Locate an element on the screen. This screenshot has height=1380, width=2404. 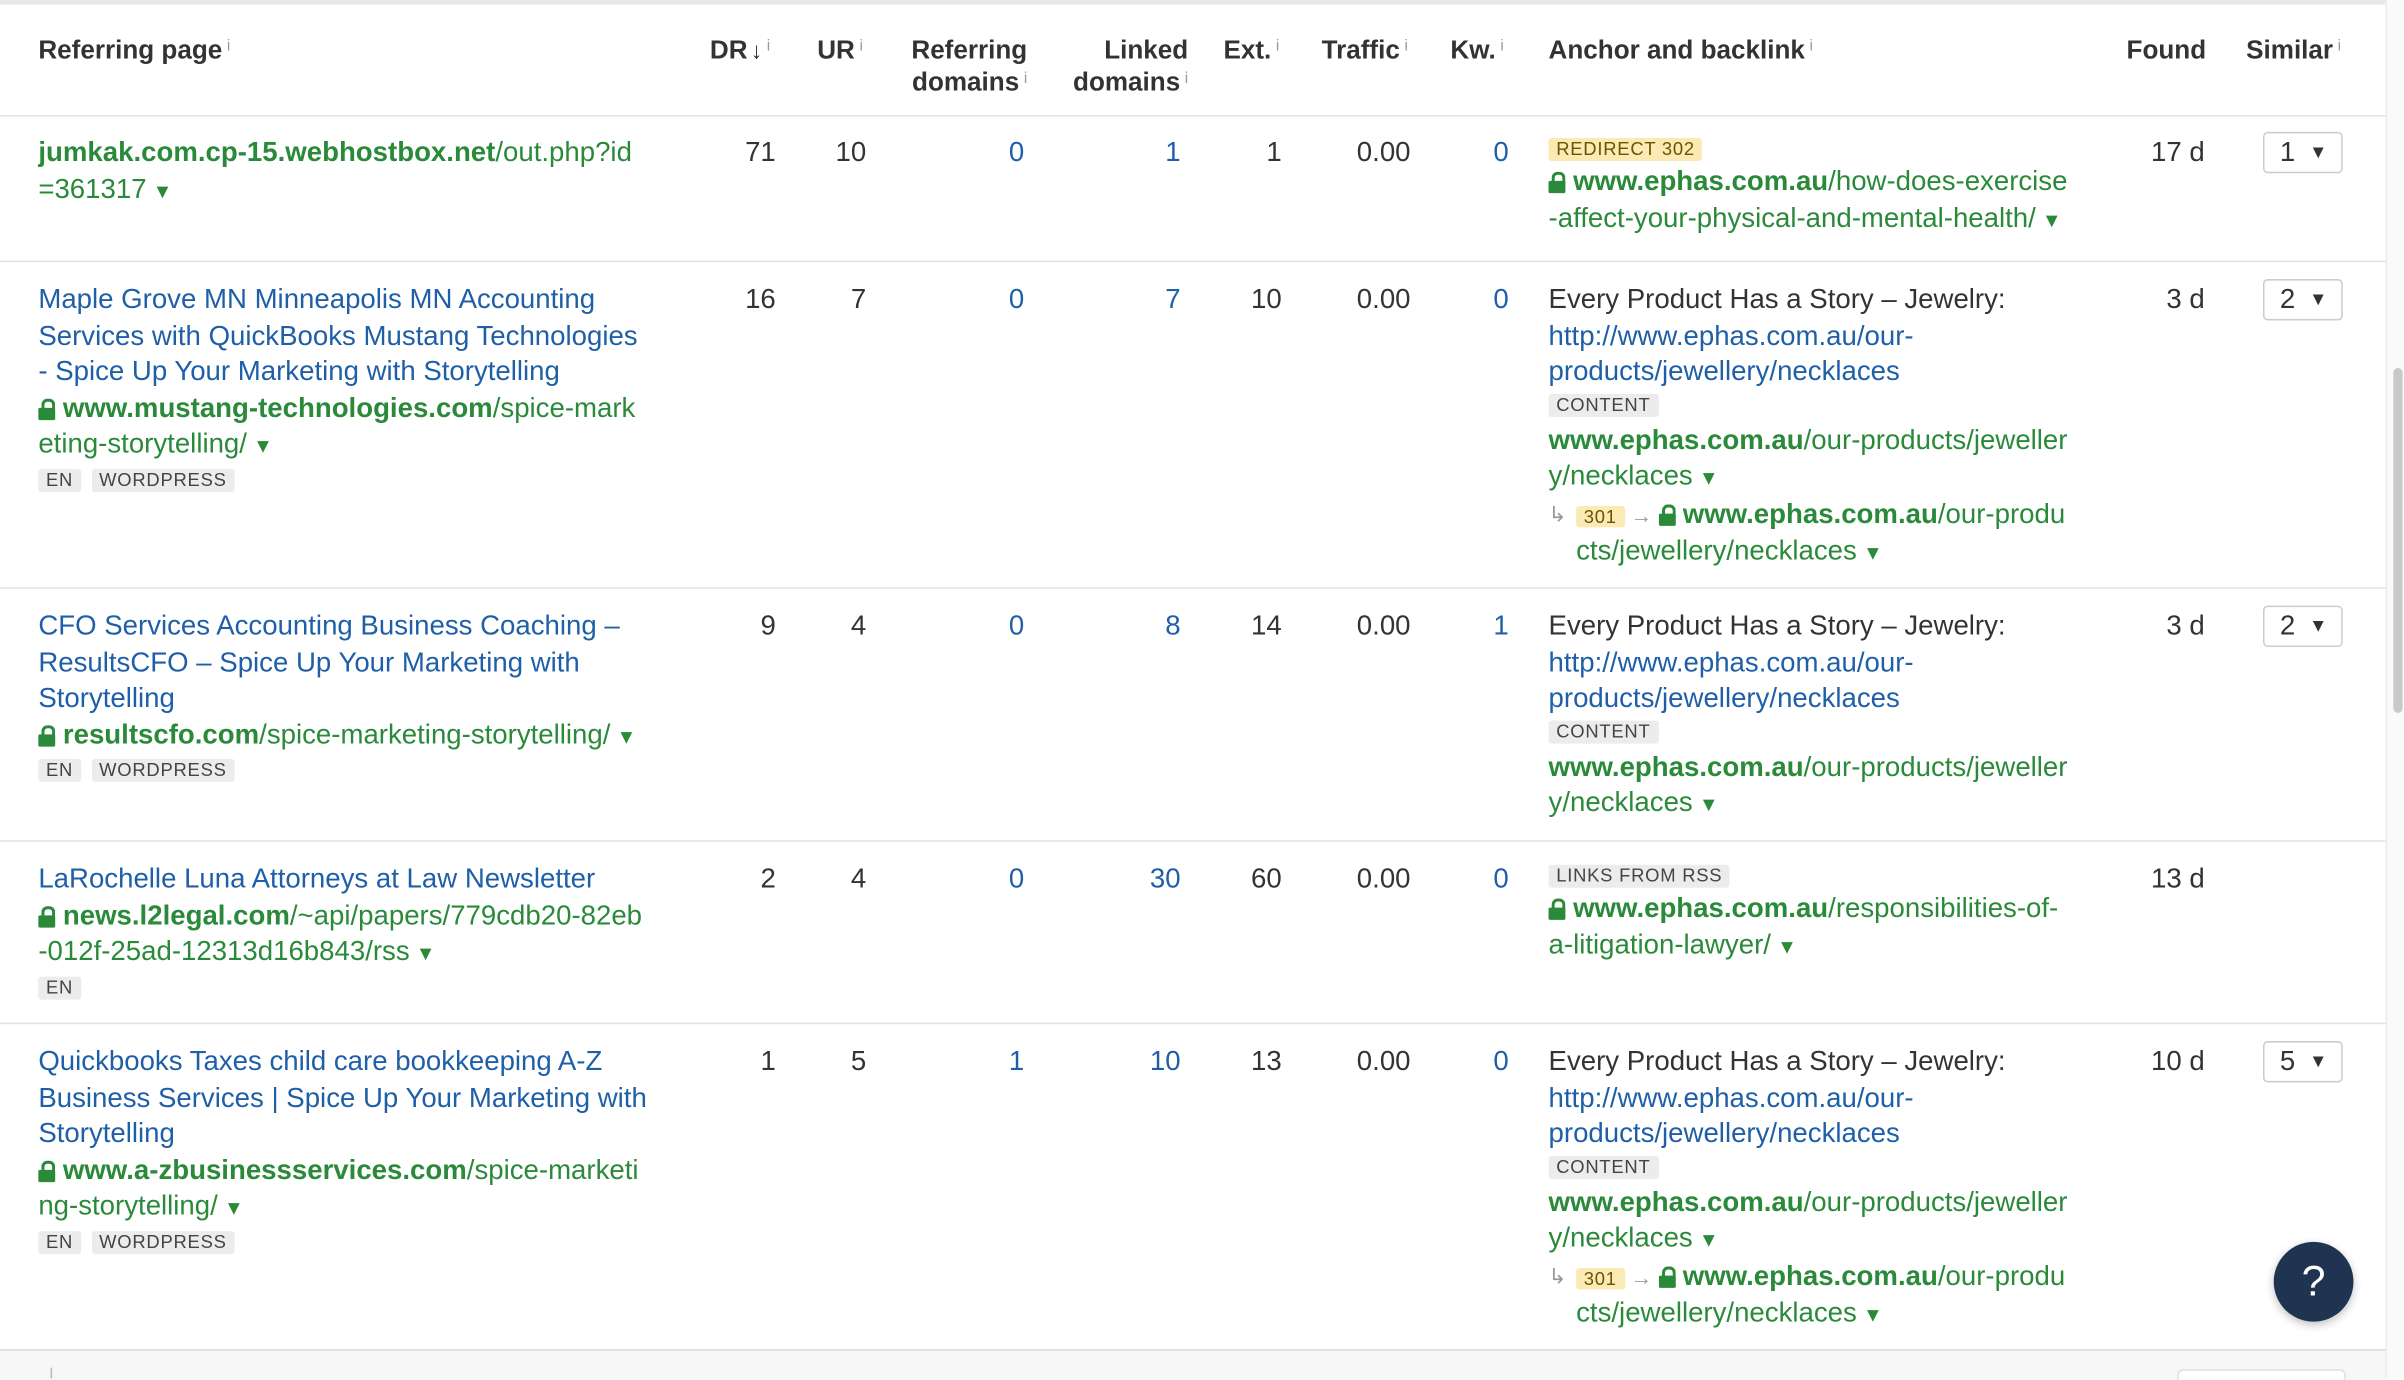
similar-value: 2 is located at coordinates (2287, 625).